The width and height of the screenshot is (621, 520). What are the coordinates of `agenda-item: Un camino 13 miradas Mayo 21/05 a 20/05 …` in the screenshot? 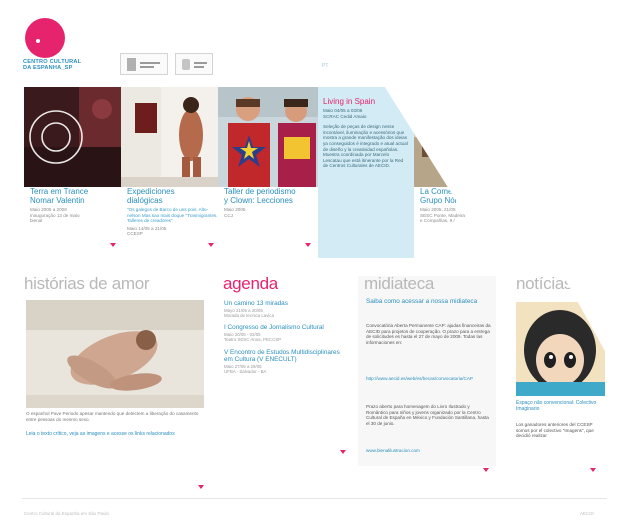 It's located at (283, 309).